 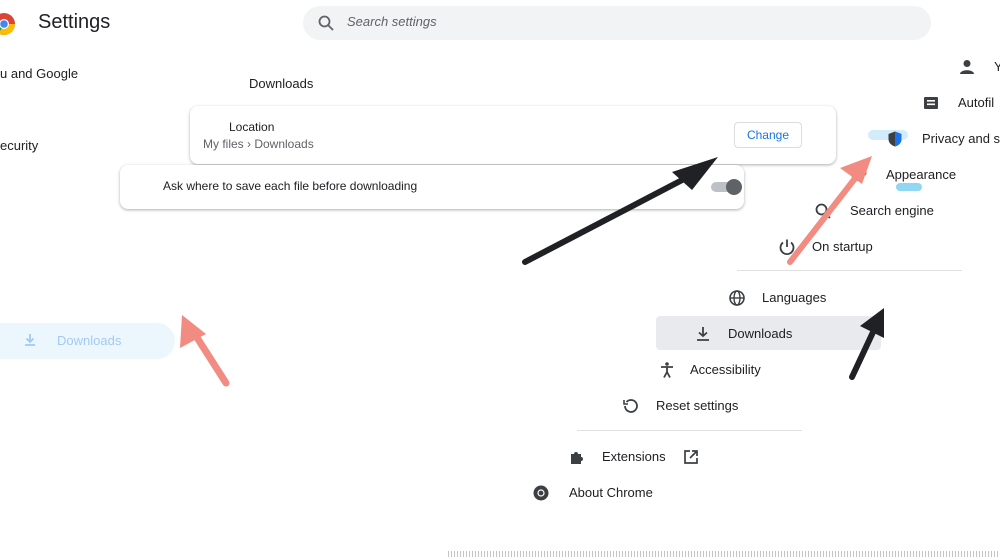 I want to click on menu-item-on-startup: On startup, so click(x=848, y=247).